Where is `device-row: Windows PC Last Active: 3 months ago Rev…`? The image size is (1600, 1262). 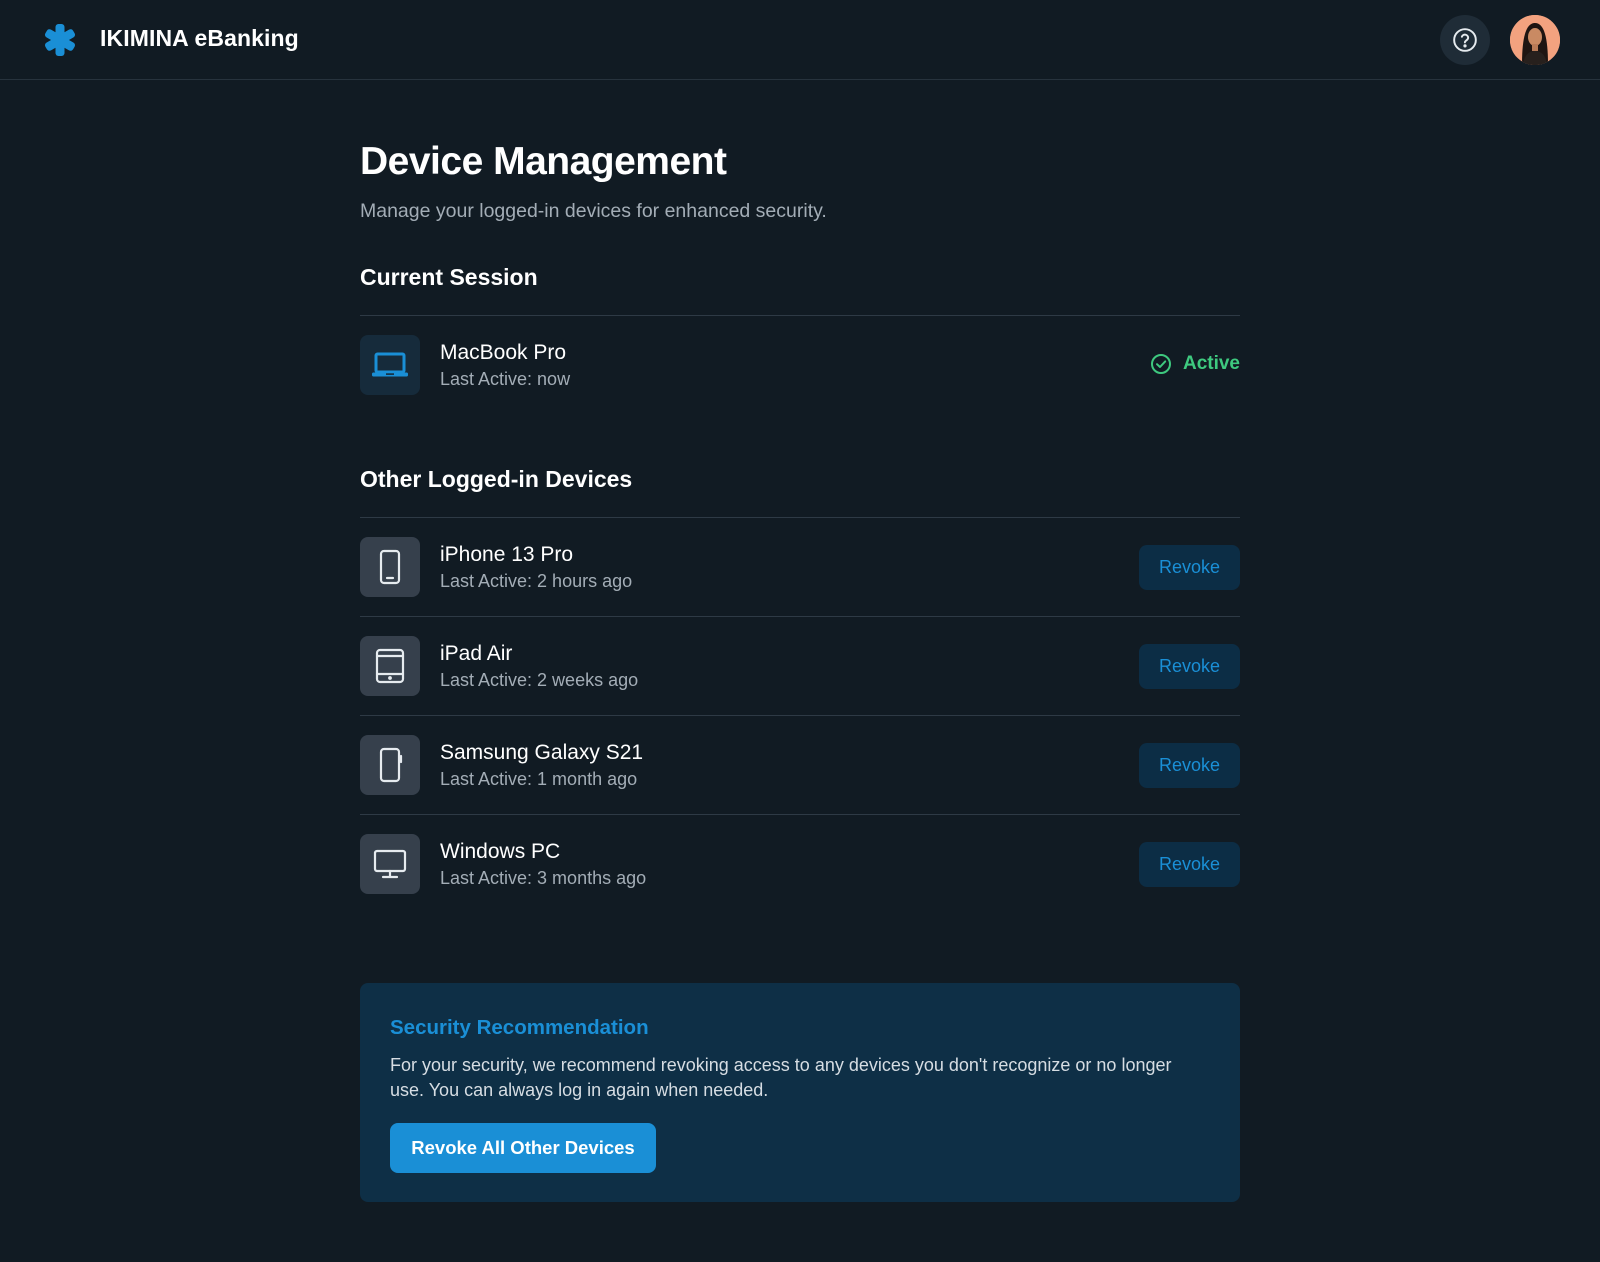
device-row: Windows PC Last Active: 3 months ago Rev… is located at coordinates (800, 864).